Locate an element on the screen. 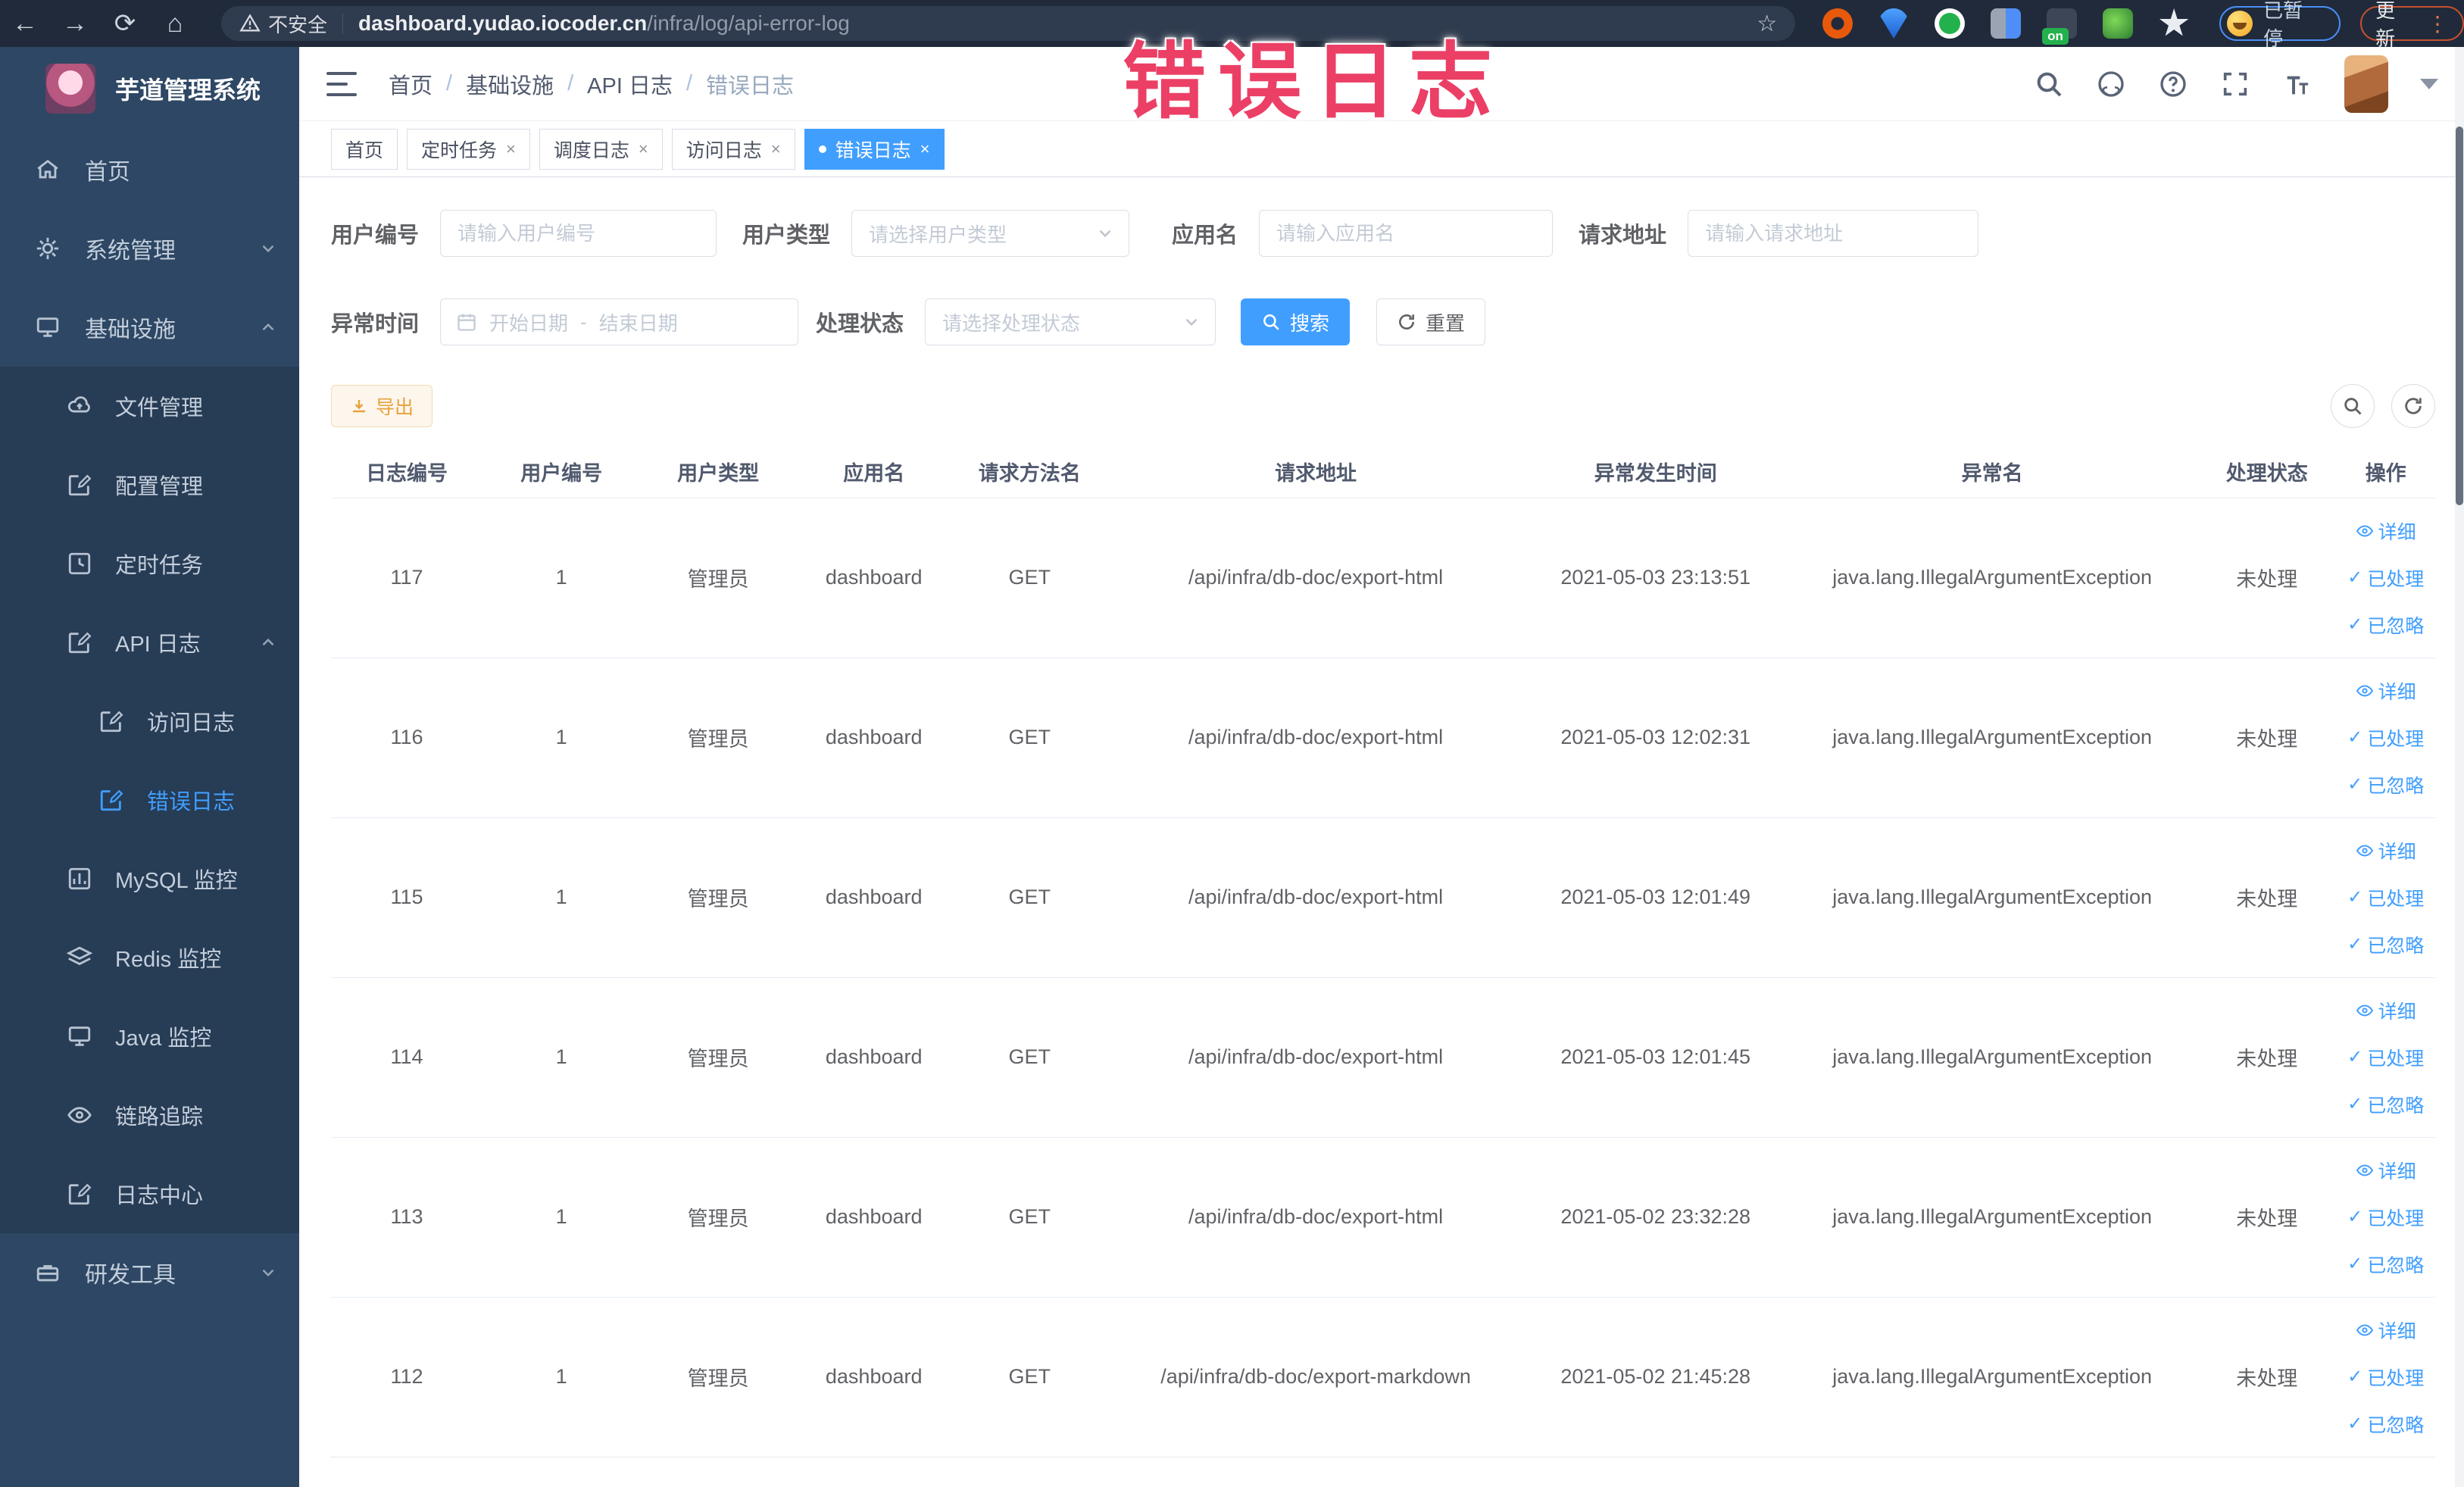  browser-update-button: 更新 ⋮ is located at coordinates (2412, 25).